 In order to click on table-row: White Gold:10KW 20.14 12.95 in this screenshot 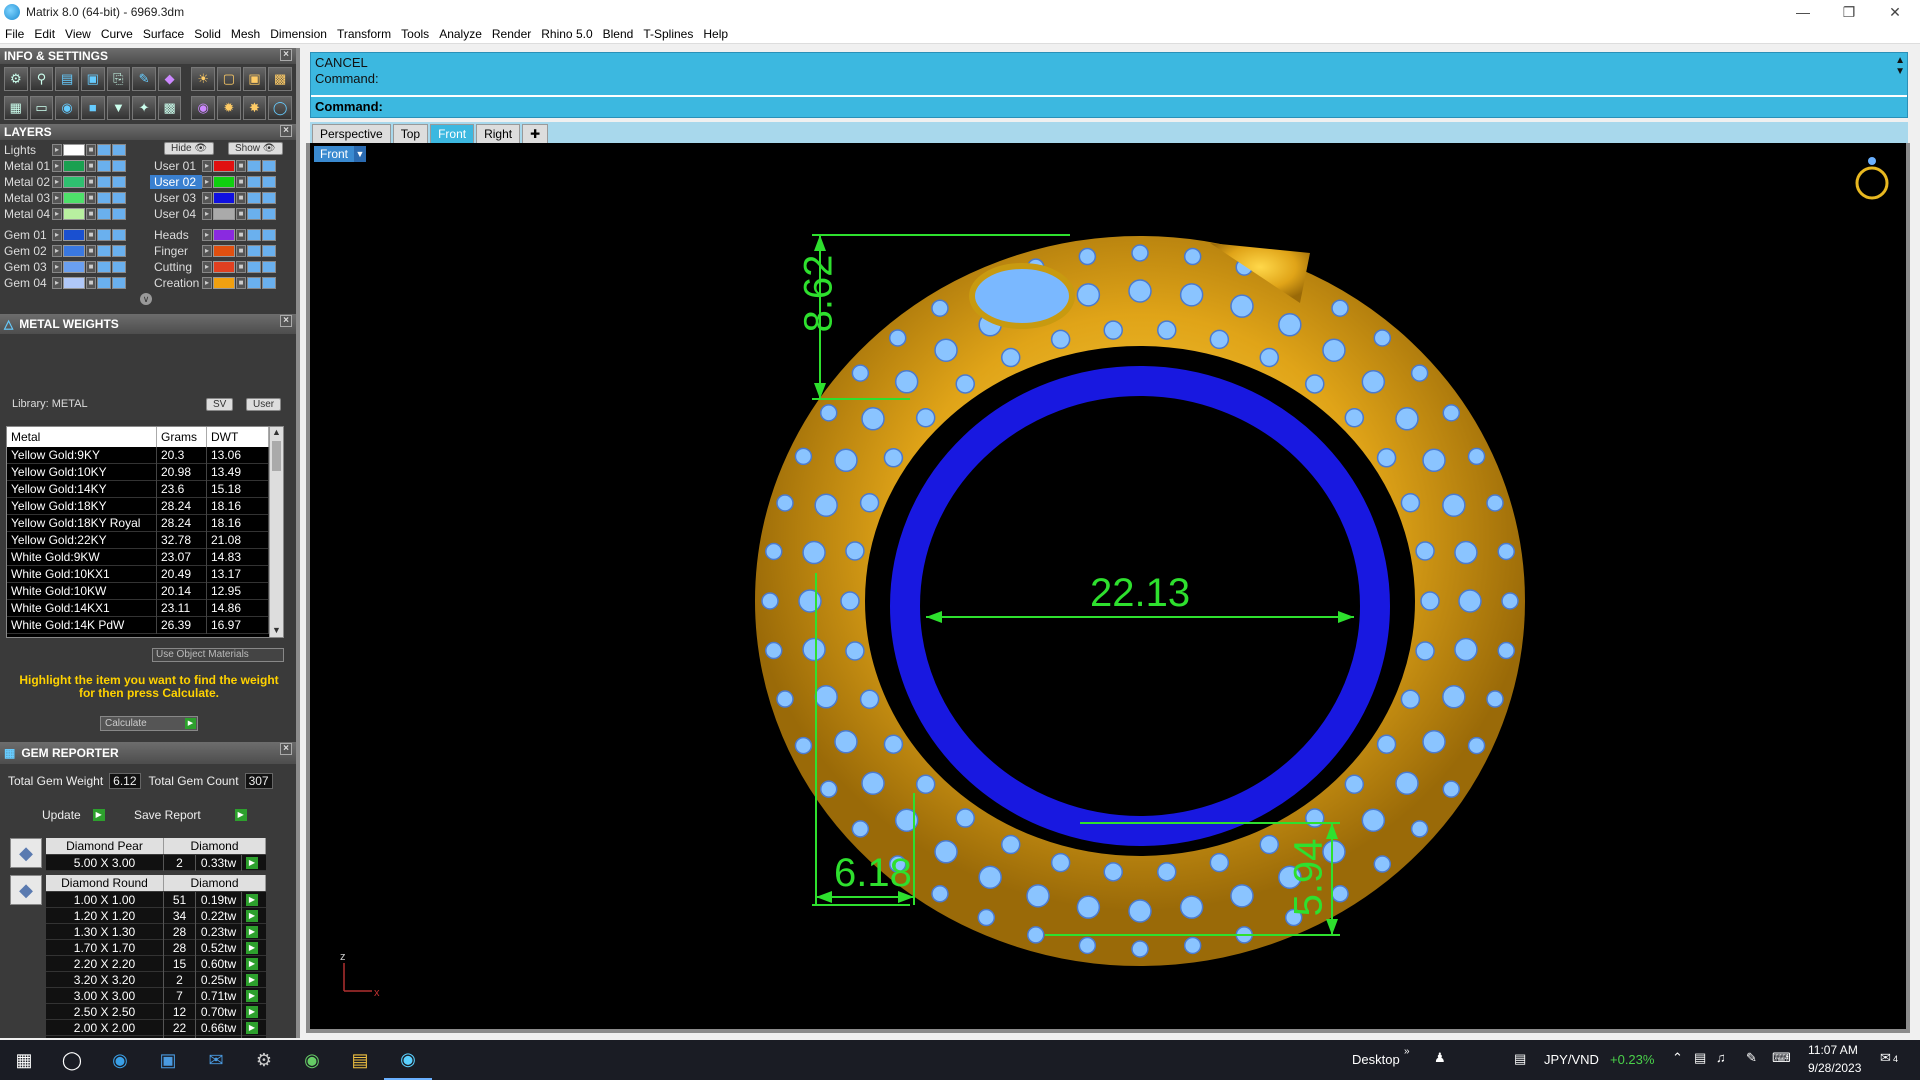, I will do `click(145, 591)`.